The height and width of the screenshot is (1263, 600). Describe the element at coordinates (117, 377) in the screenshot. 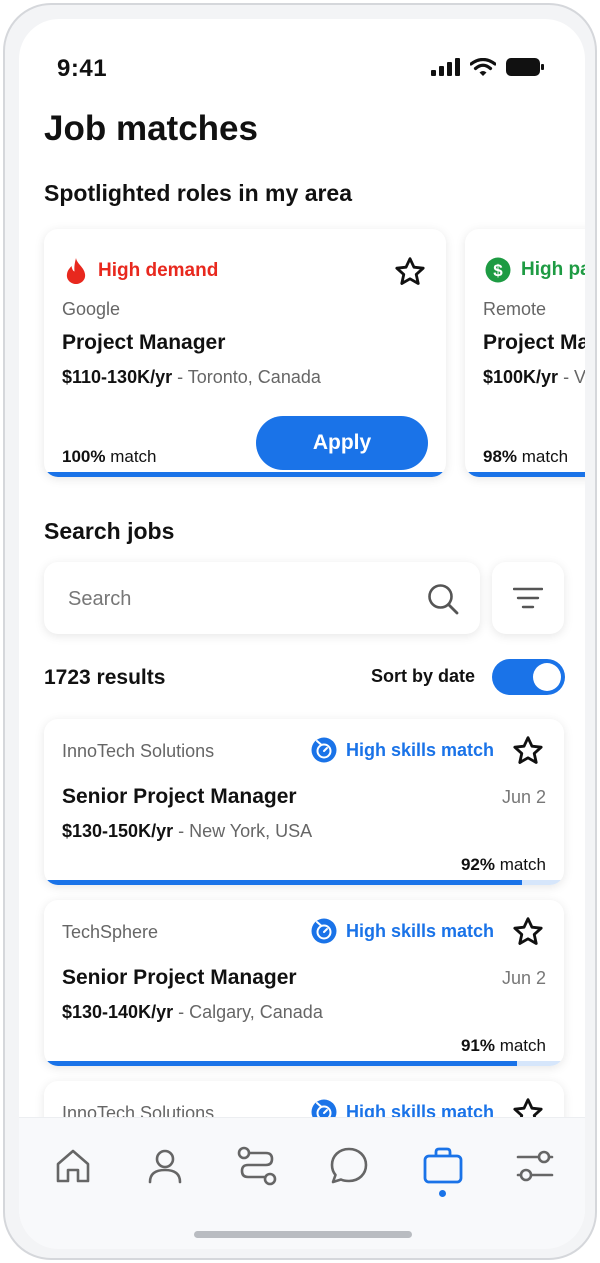

I see `salary: $110-130K/yr` at that location.